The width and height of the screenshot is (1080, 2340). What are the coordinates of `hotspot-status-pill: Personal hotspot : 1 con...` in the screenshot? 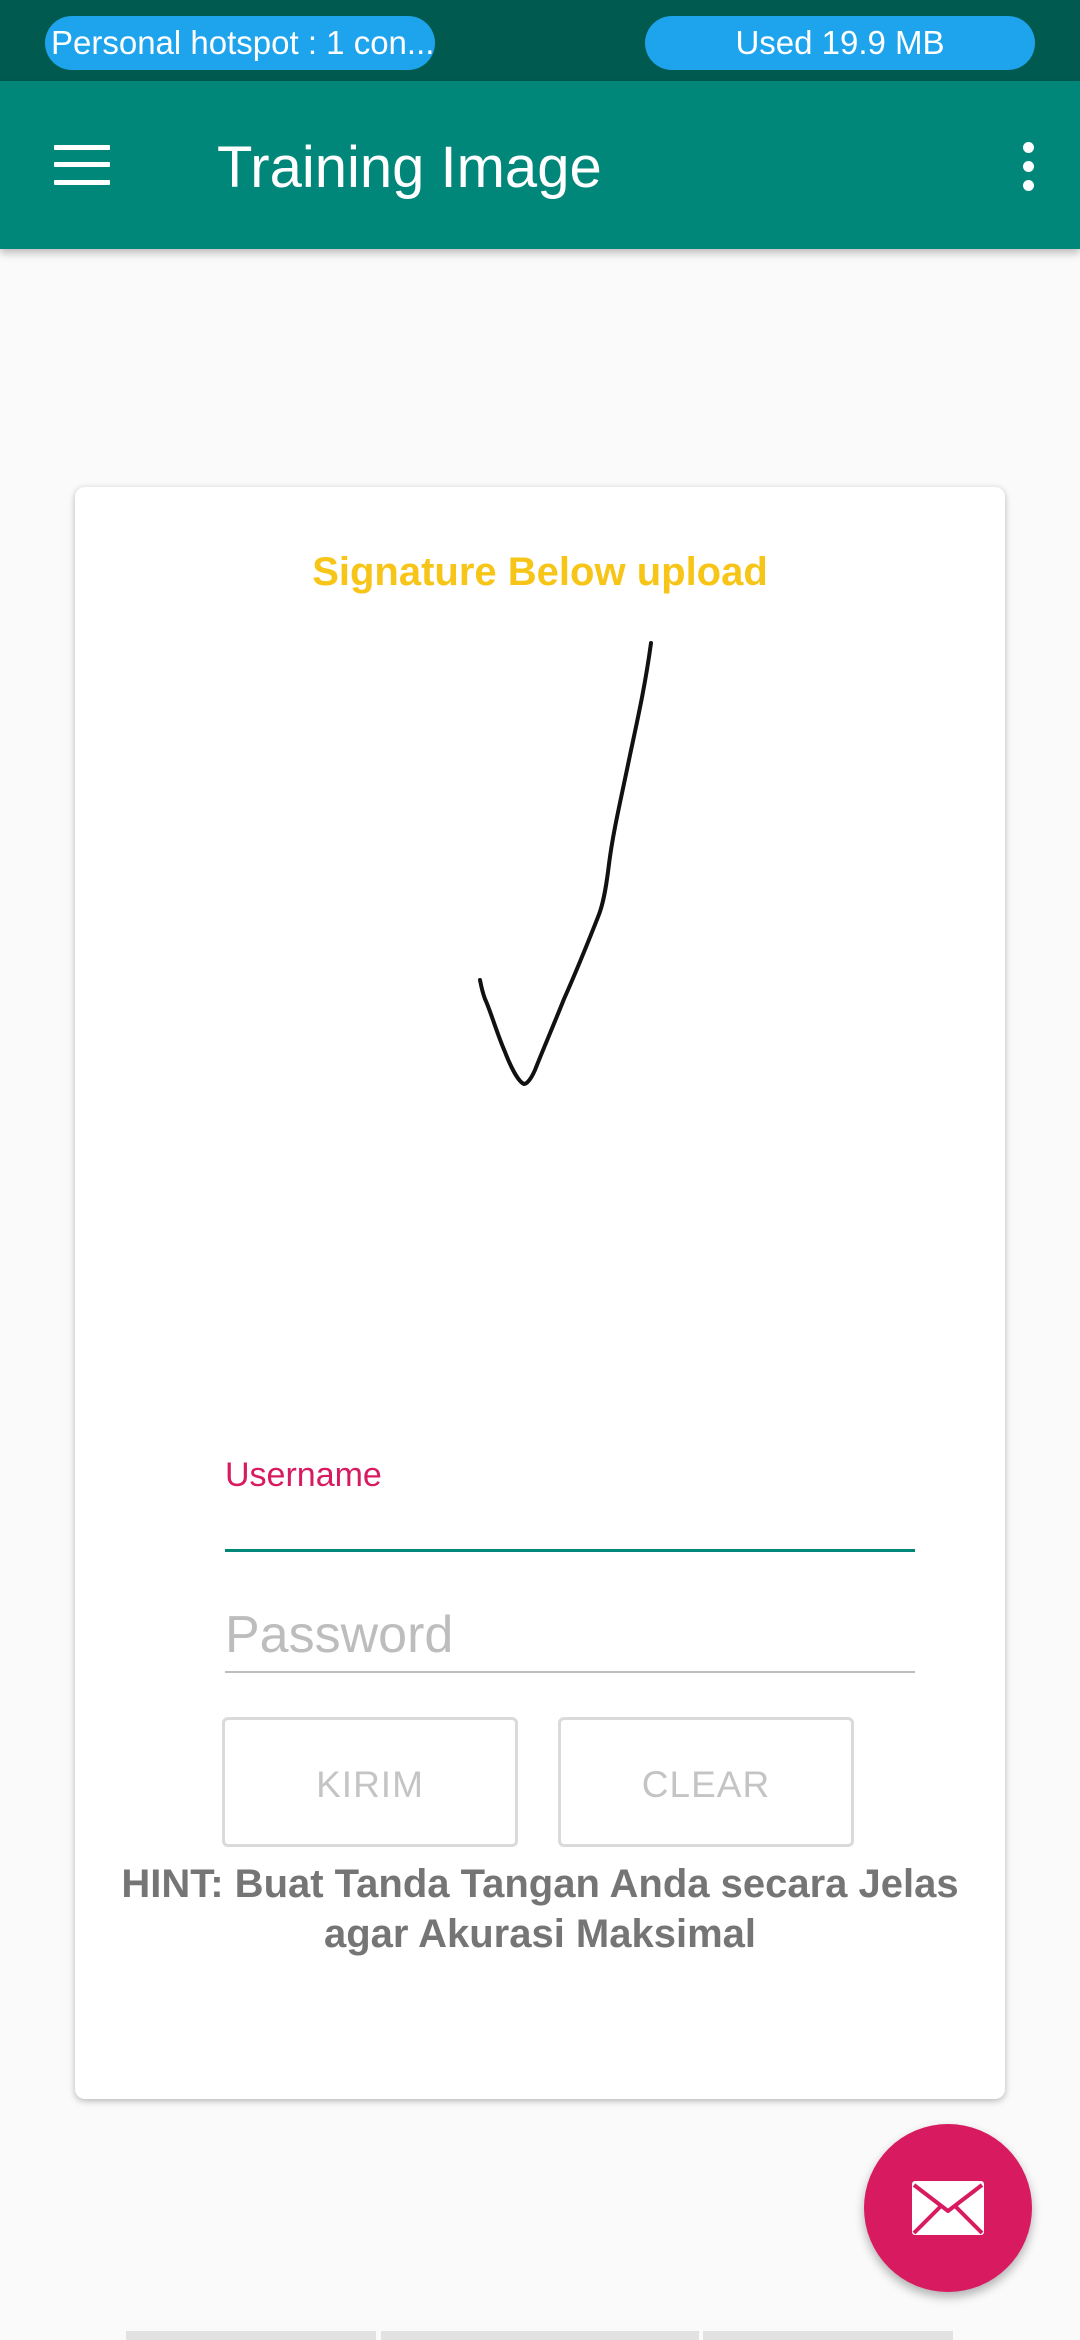 It's located at (240, 43).